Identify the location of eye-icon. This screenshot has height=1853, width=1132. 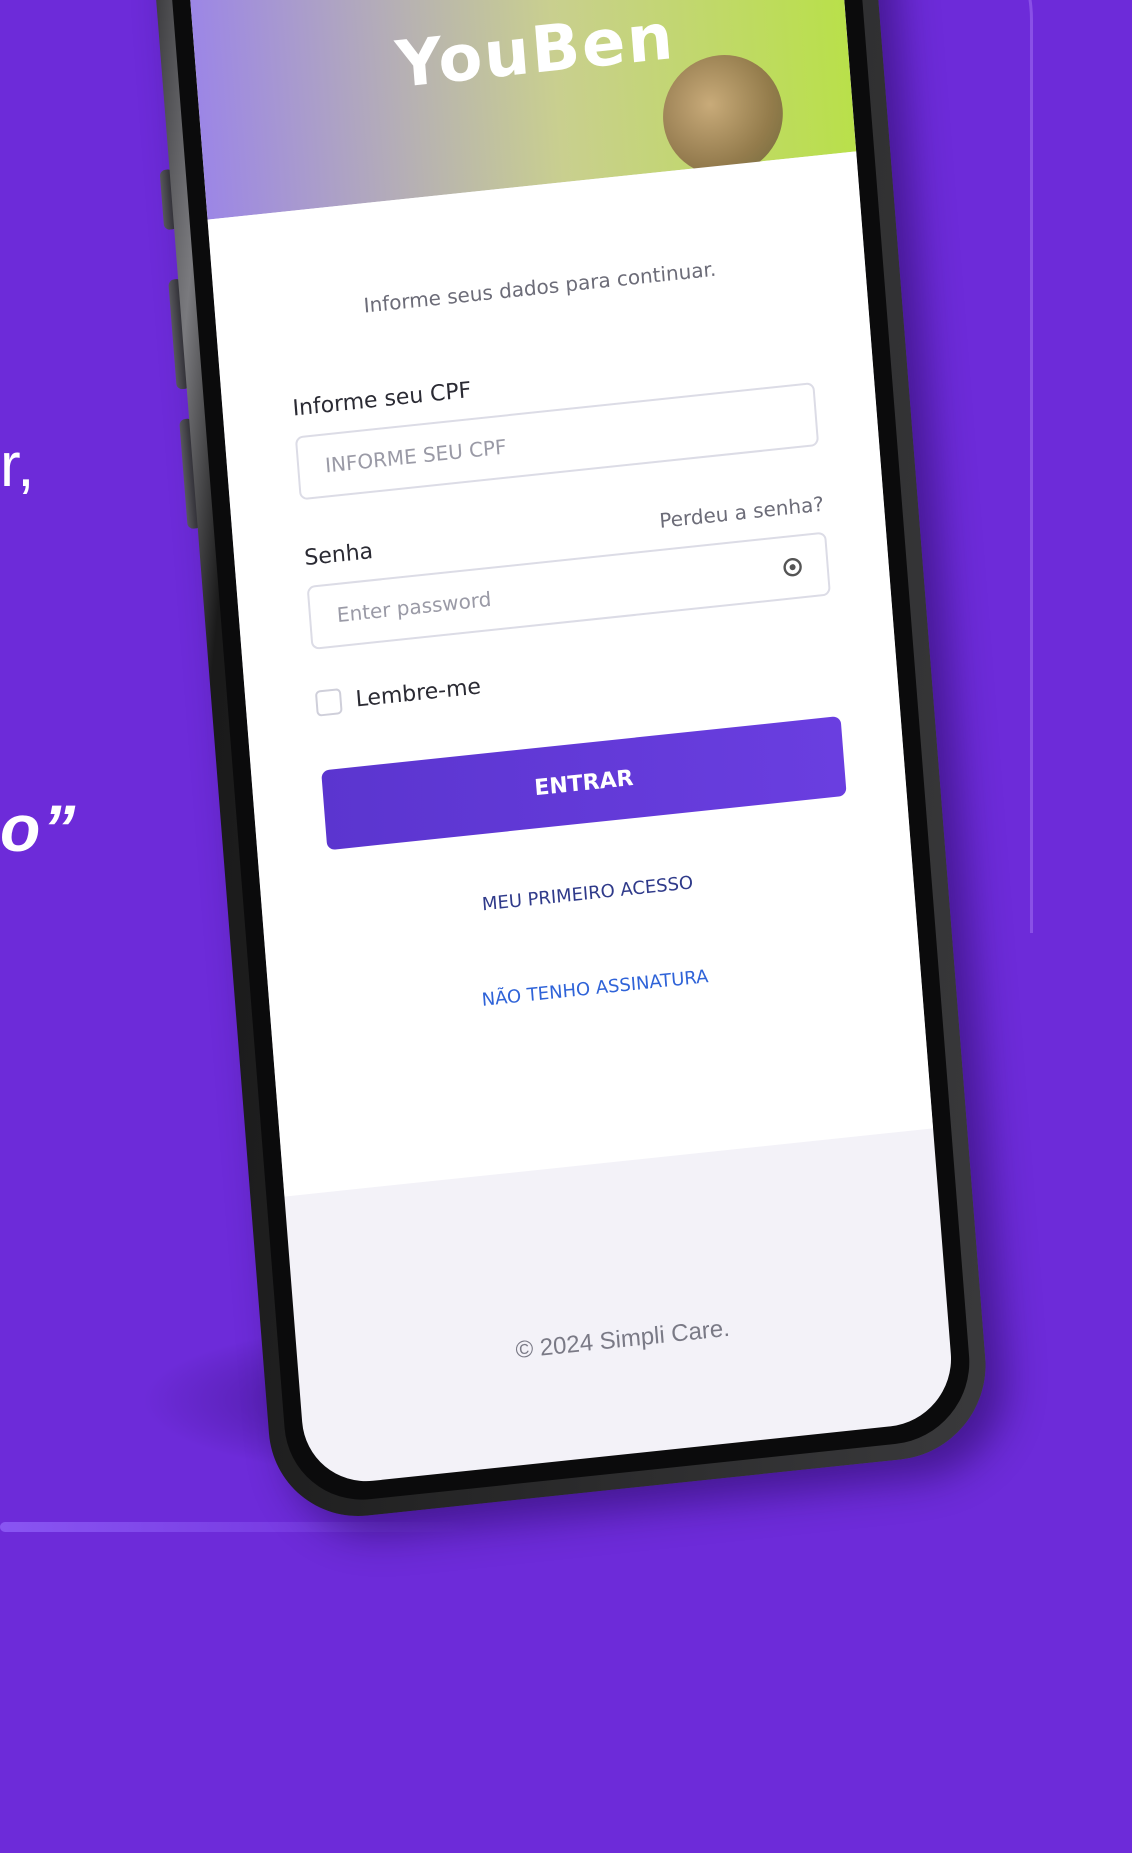
(792, 567).